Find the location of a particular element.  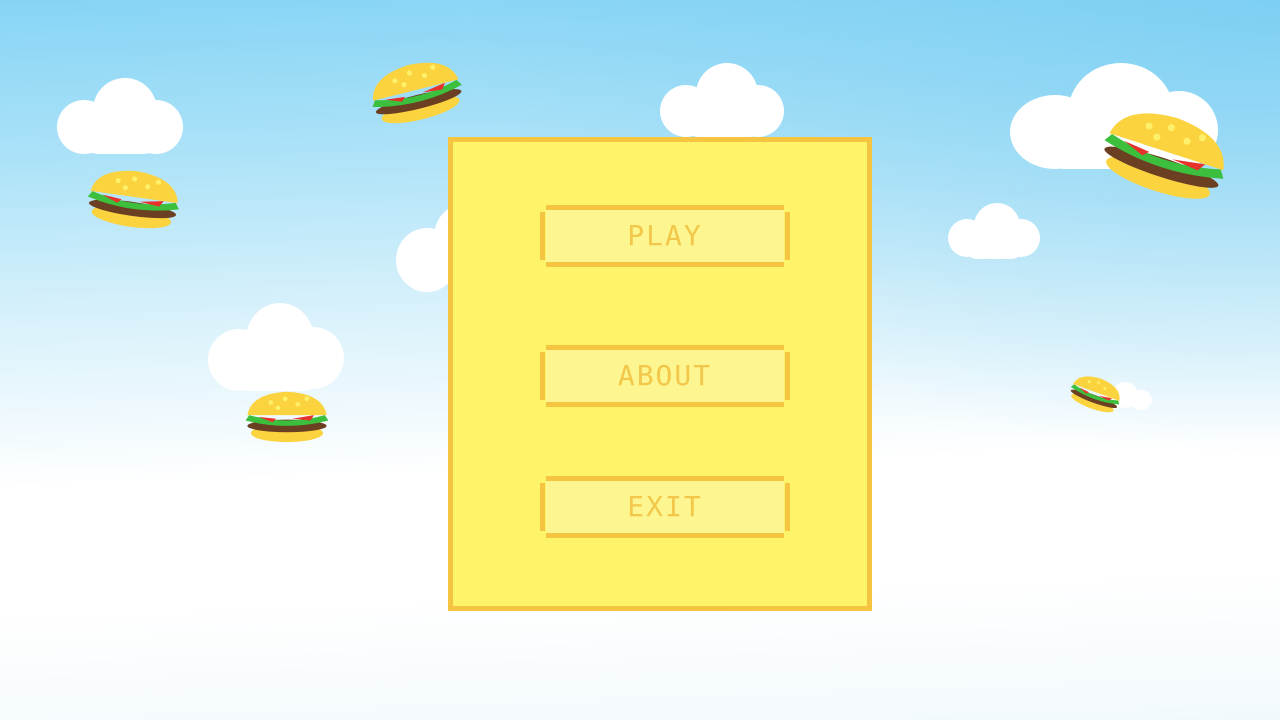

about-button-label: ABOUT is located at coordinates (665, 375).